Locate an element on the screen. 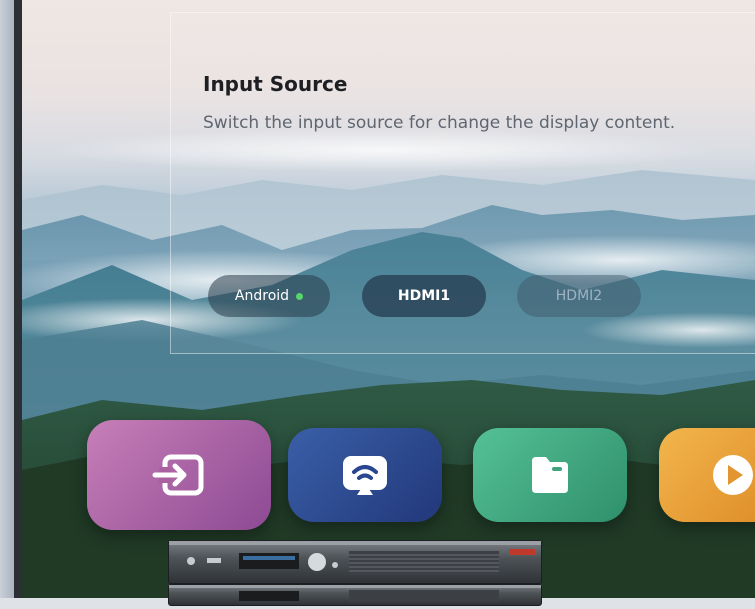 The height and width of the screenshot is (609, 755). source-button-hdmi2: HDMI2 is located at coordinates (579, 296).